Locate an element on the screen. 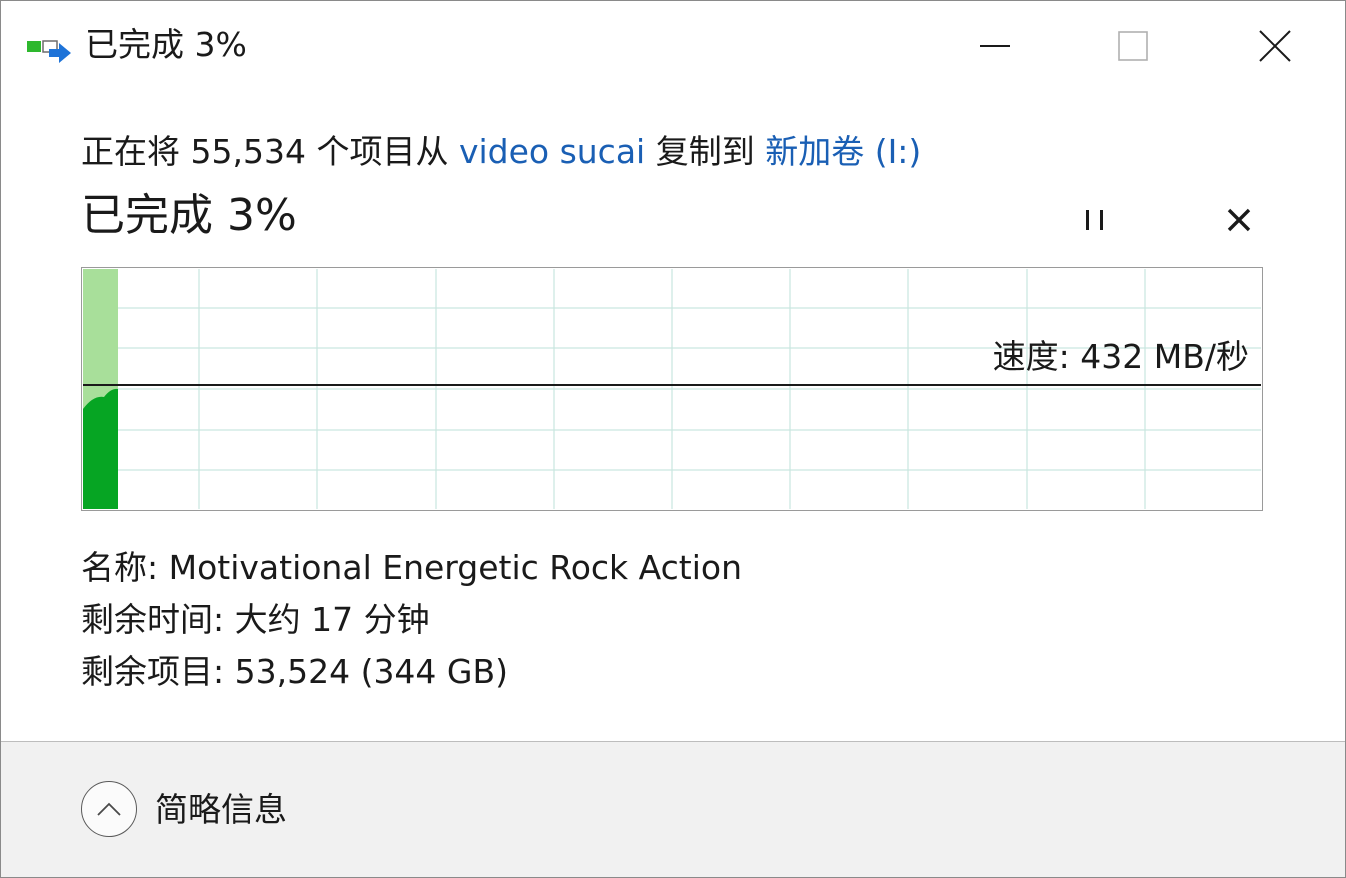 The height and width of the screenshot is (878, 1346). items-remaining: 剩余项目: 53,524 (344 GB) is located at coordinates (295, 671).